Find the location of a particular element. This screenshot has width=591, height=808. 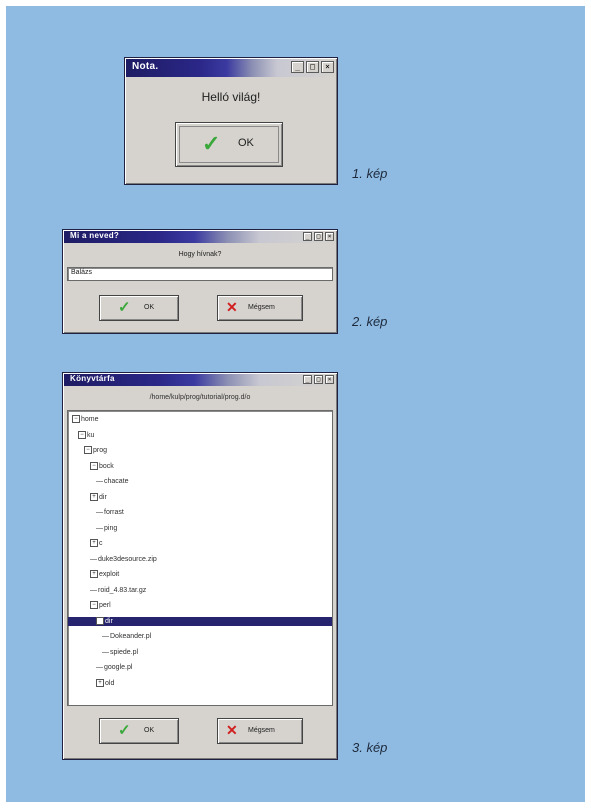

caption-2: 2. kép is located at coordinates (370, 321).